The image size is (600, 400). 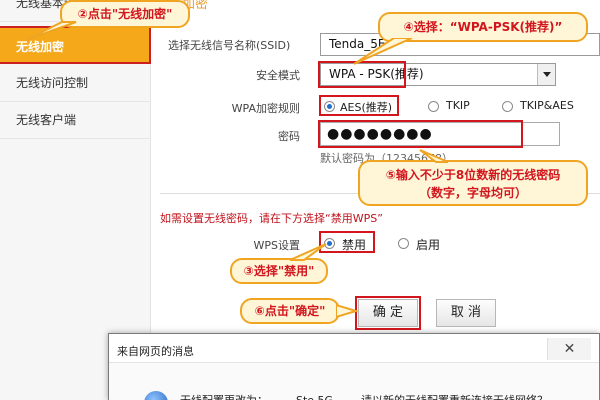 I want to click on wpa-tkip-label: TKIP, so click(x=458, y=105).